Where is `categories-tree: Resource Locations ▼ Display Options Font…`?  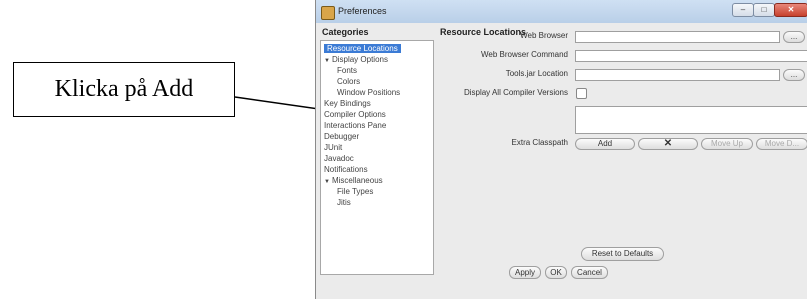 categories-tree: Resource Locations ▼ Display Options Font… is located at coordinates (377, 157).